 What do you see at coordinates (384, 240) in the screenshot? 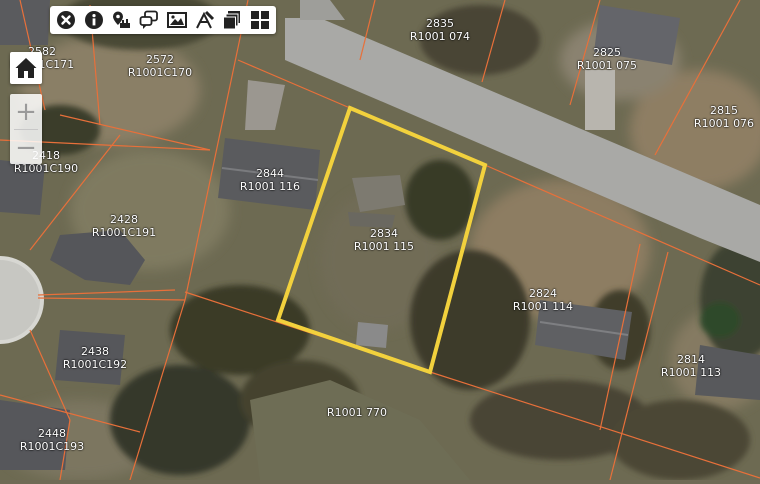
I see `selected-parcel-label: 2834 R1001 115` at bounding box center [384, 240].